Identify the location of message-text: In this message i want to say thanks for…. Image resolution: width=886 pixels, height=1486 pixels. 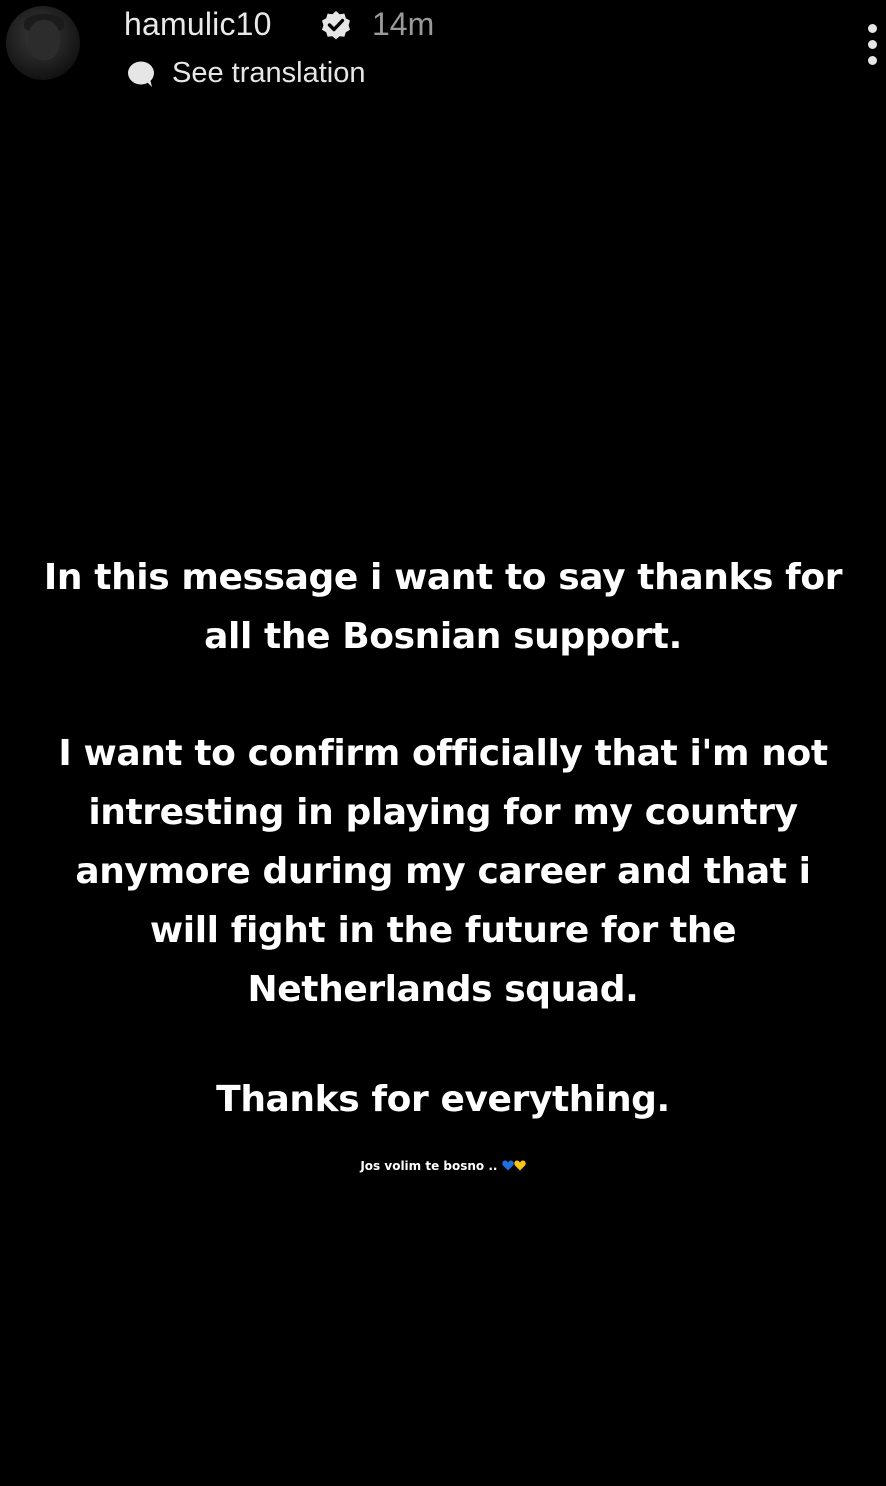
(443, 607).